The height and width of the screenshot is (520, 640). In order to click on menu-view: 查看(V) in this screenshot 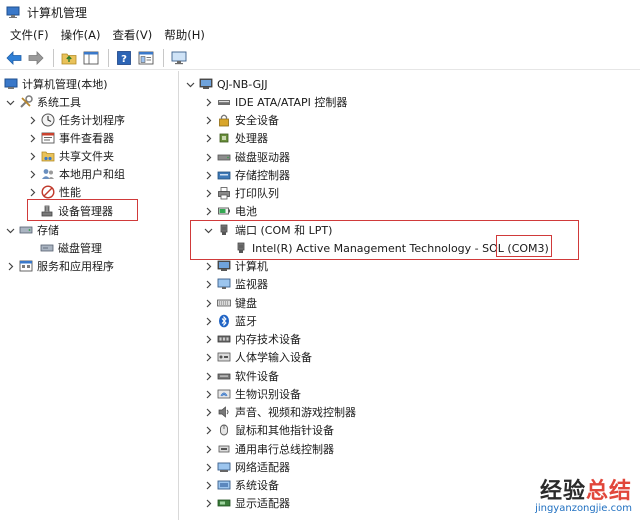, I will do `click(132, 35)`.